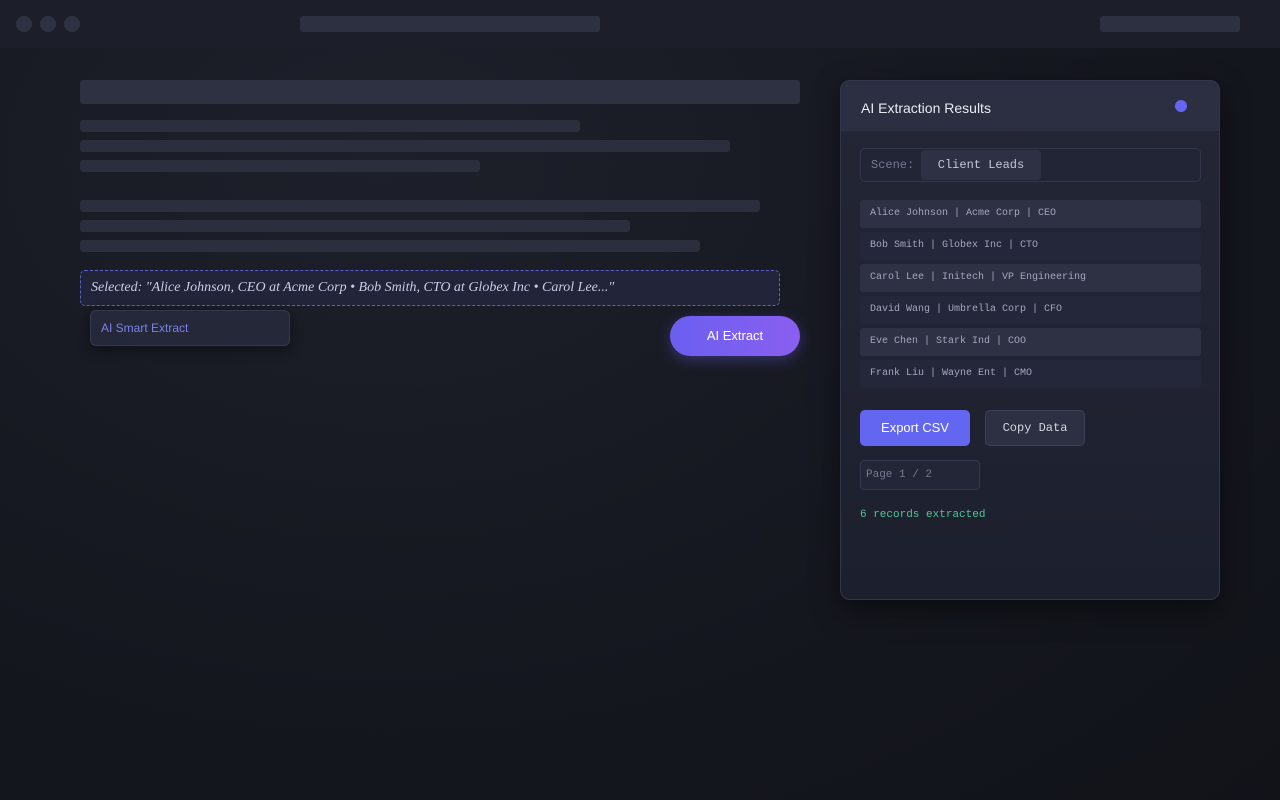  Describe the element at coordinates (72, 24) in the screenshot. I see `window-maximize-icon` at that location.